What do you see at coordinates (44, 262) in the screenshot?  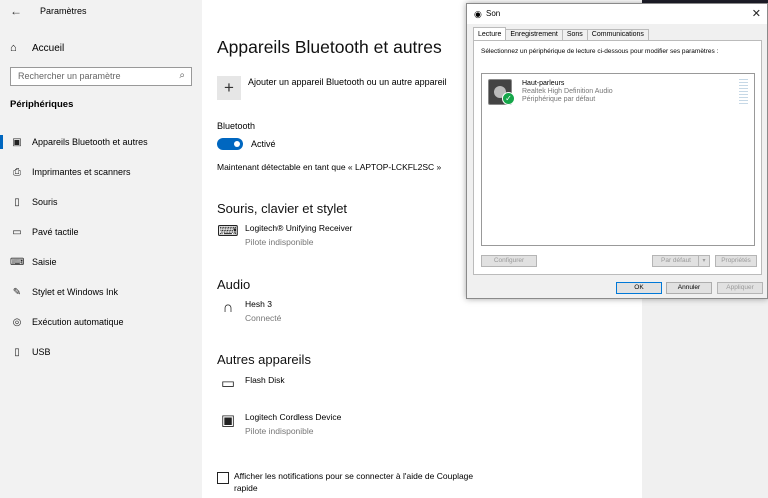 I see `sidebar-item-label: Saisie` at bounding box center [44, 262].